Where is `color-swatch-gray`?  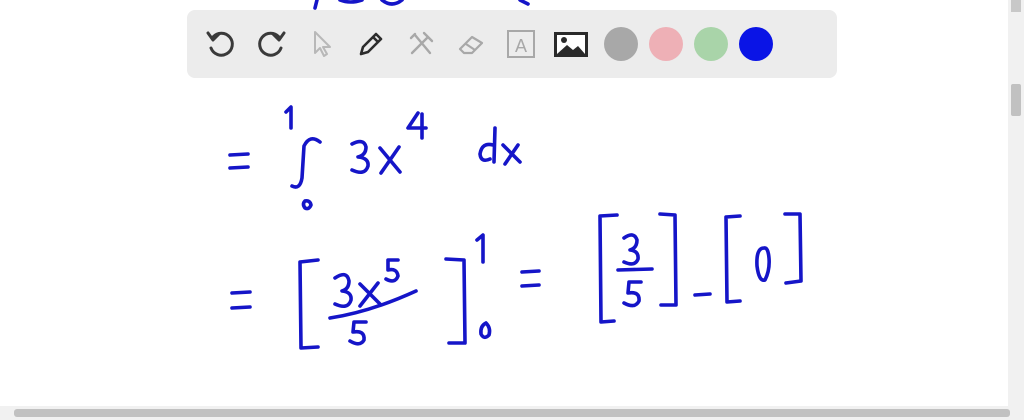 color-swatch-gray is located at coordinates (621, 44).